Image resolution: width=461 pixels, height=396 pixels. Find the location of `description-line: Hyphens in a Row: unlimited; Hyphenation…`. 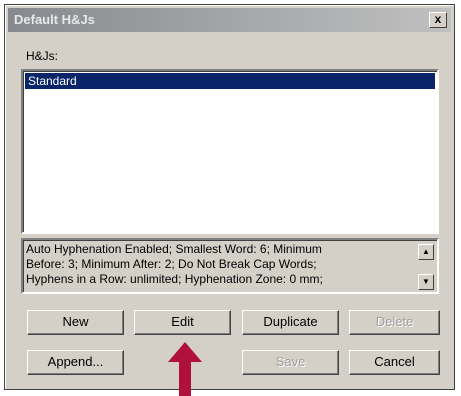

description-line: Hyphens in a Row: unlimited; Hyphenation… is located at coordinates (174, 279).